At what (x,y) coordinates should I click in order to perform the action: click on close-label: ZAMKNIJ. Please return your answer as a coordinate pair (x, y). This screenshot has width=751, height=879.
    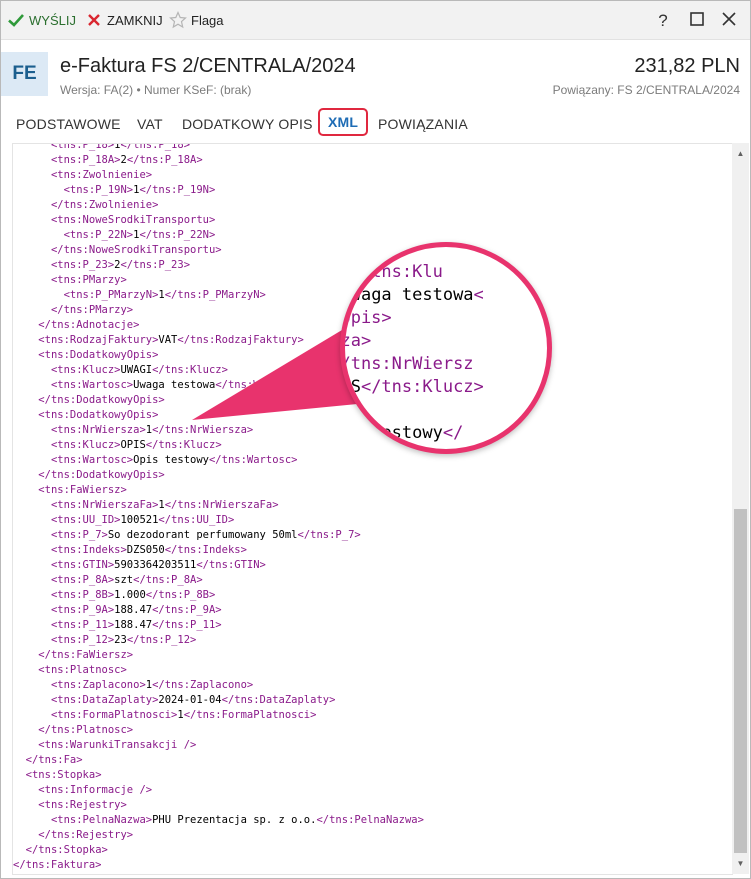
    Looking at the image, I should click on (135, 20).